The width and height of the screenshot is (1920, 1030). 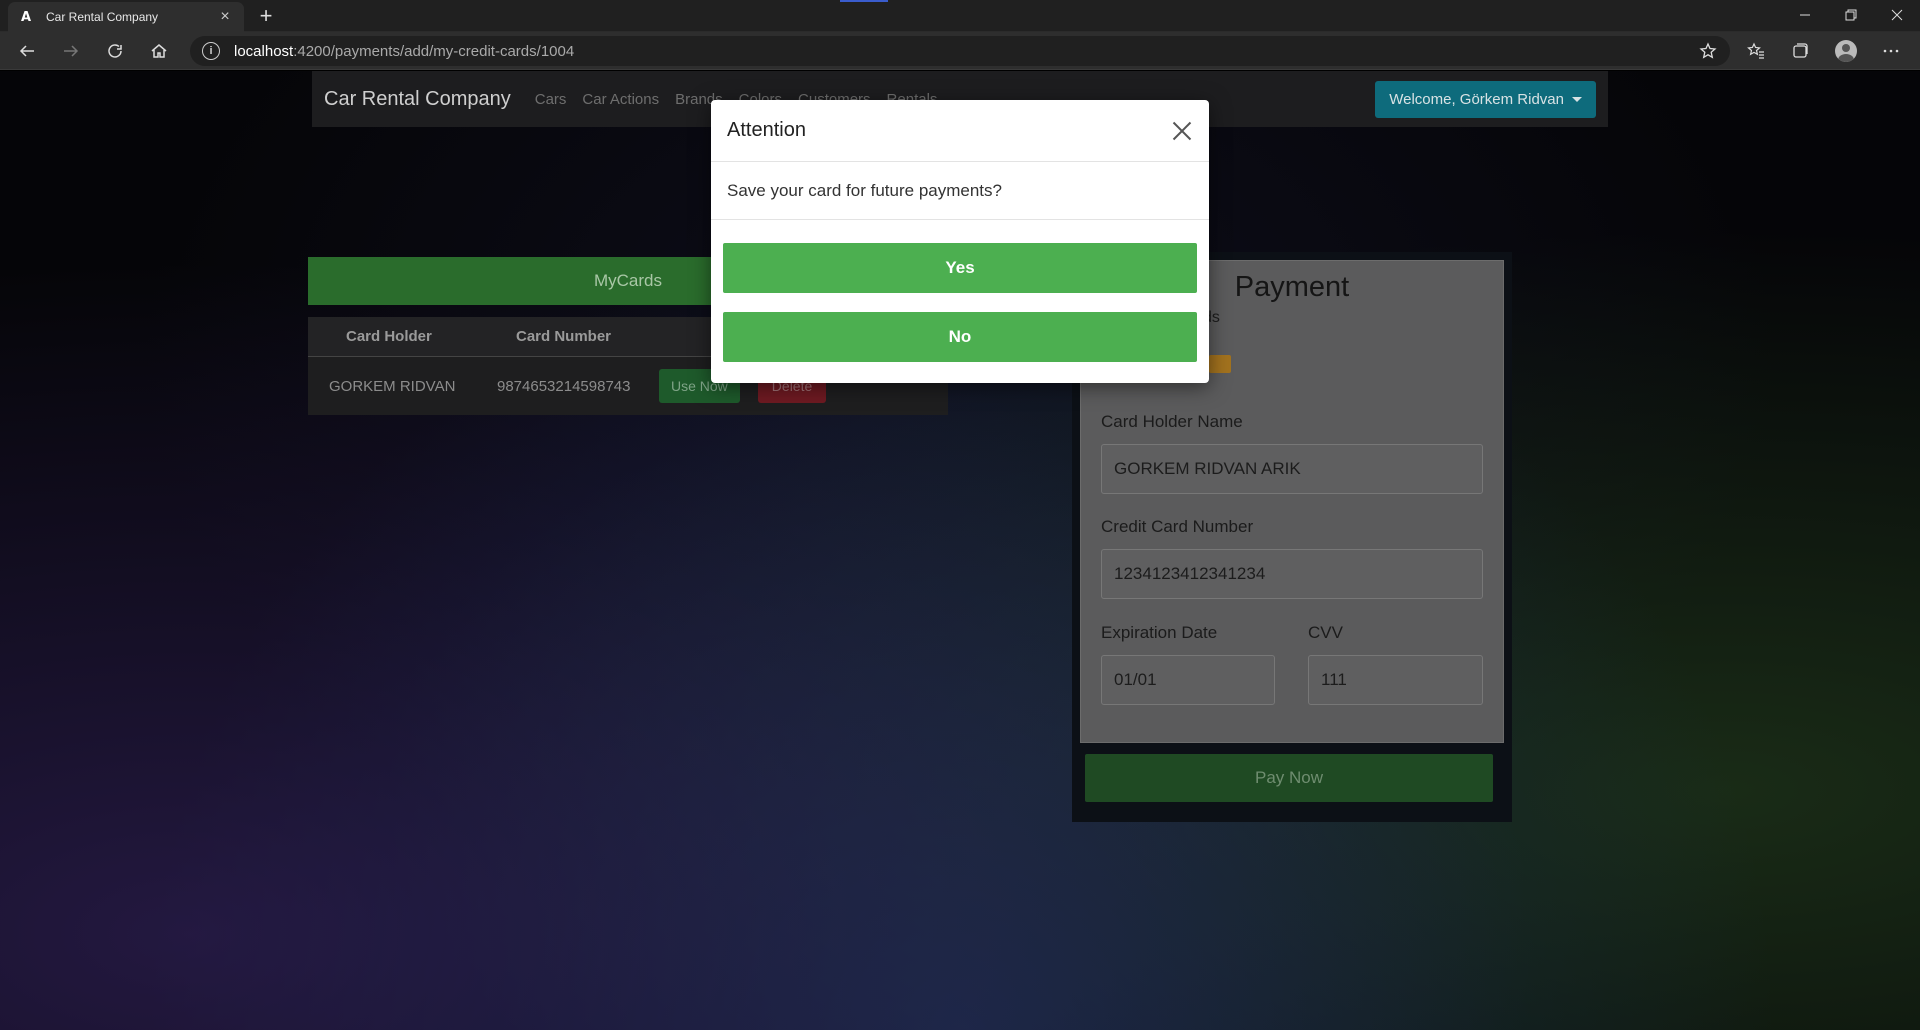 What do you see at coordinates (564, 386) in the screenshot?
I see `card-number-cell: 9874653214598743` at bounding box center [564, 386].